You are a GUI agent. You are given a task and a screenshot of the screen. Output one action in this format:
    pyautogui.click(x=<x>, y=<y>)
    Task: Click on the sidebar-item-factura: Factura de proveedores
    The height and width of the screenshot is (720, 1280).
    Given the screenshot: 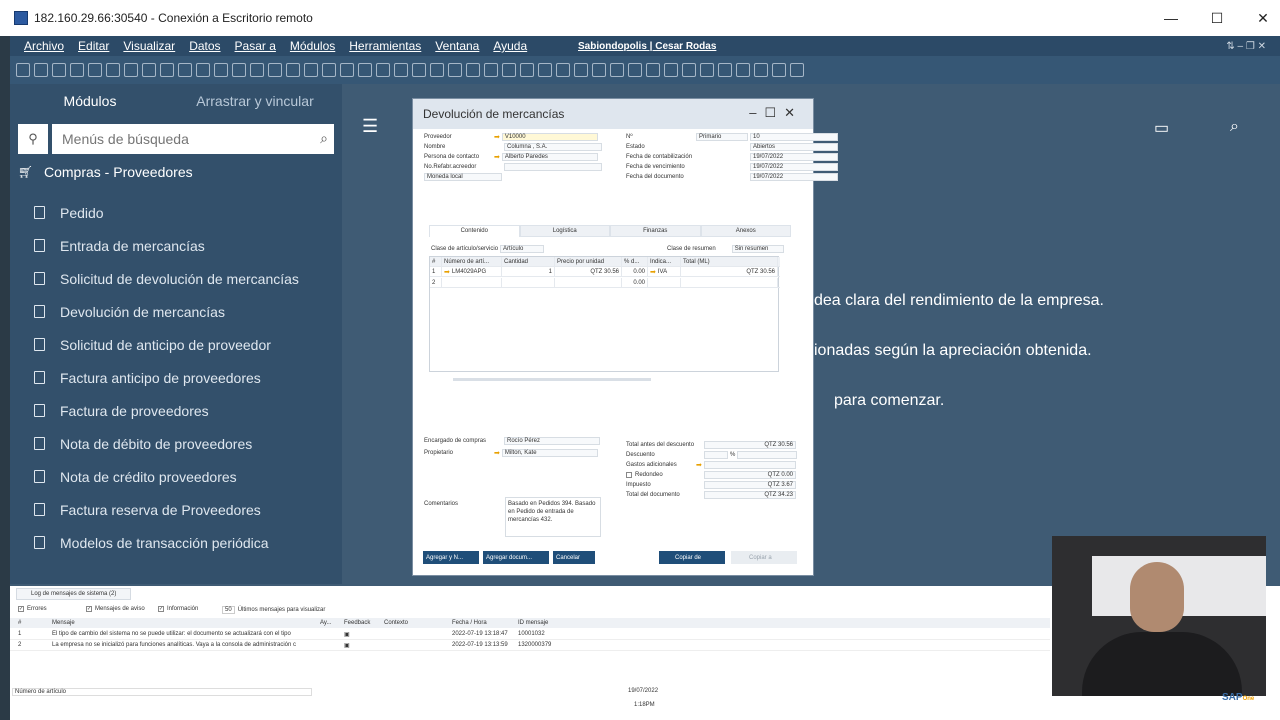 What is the action you would take?
    pyautogui.click(x=184, y=410)
    